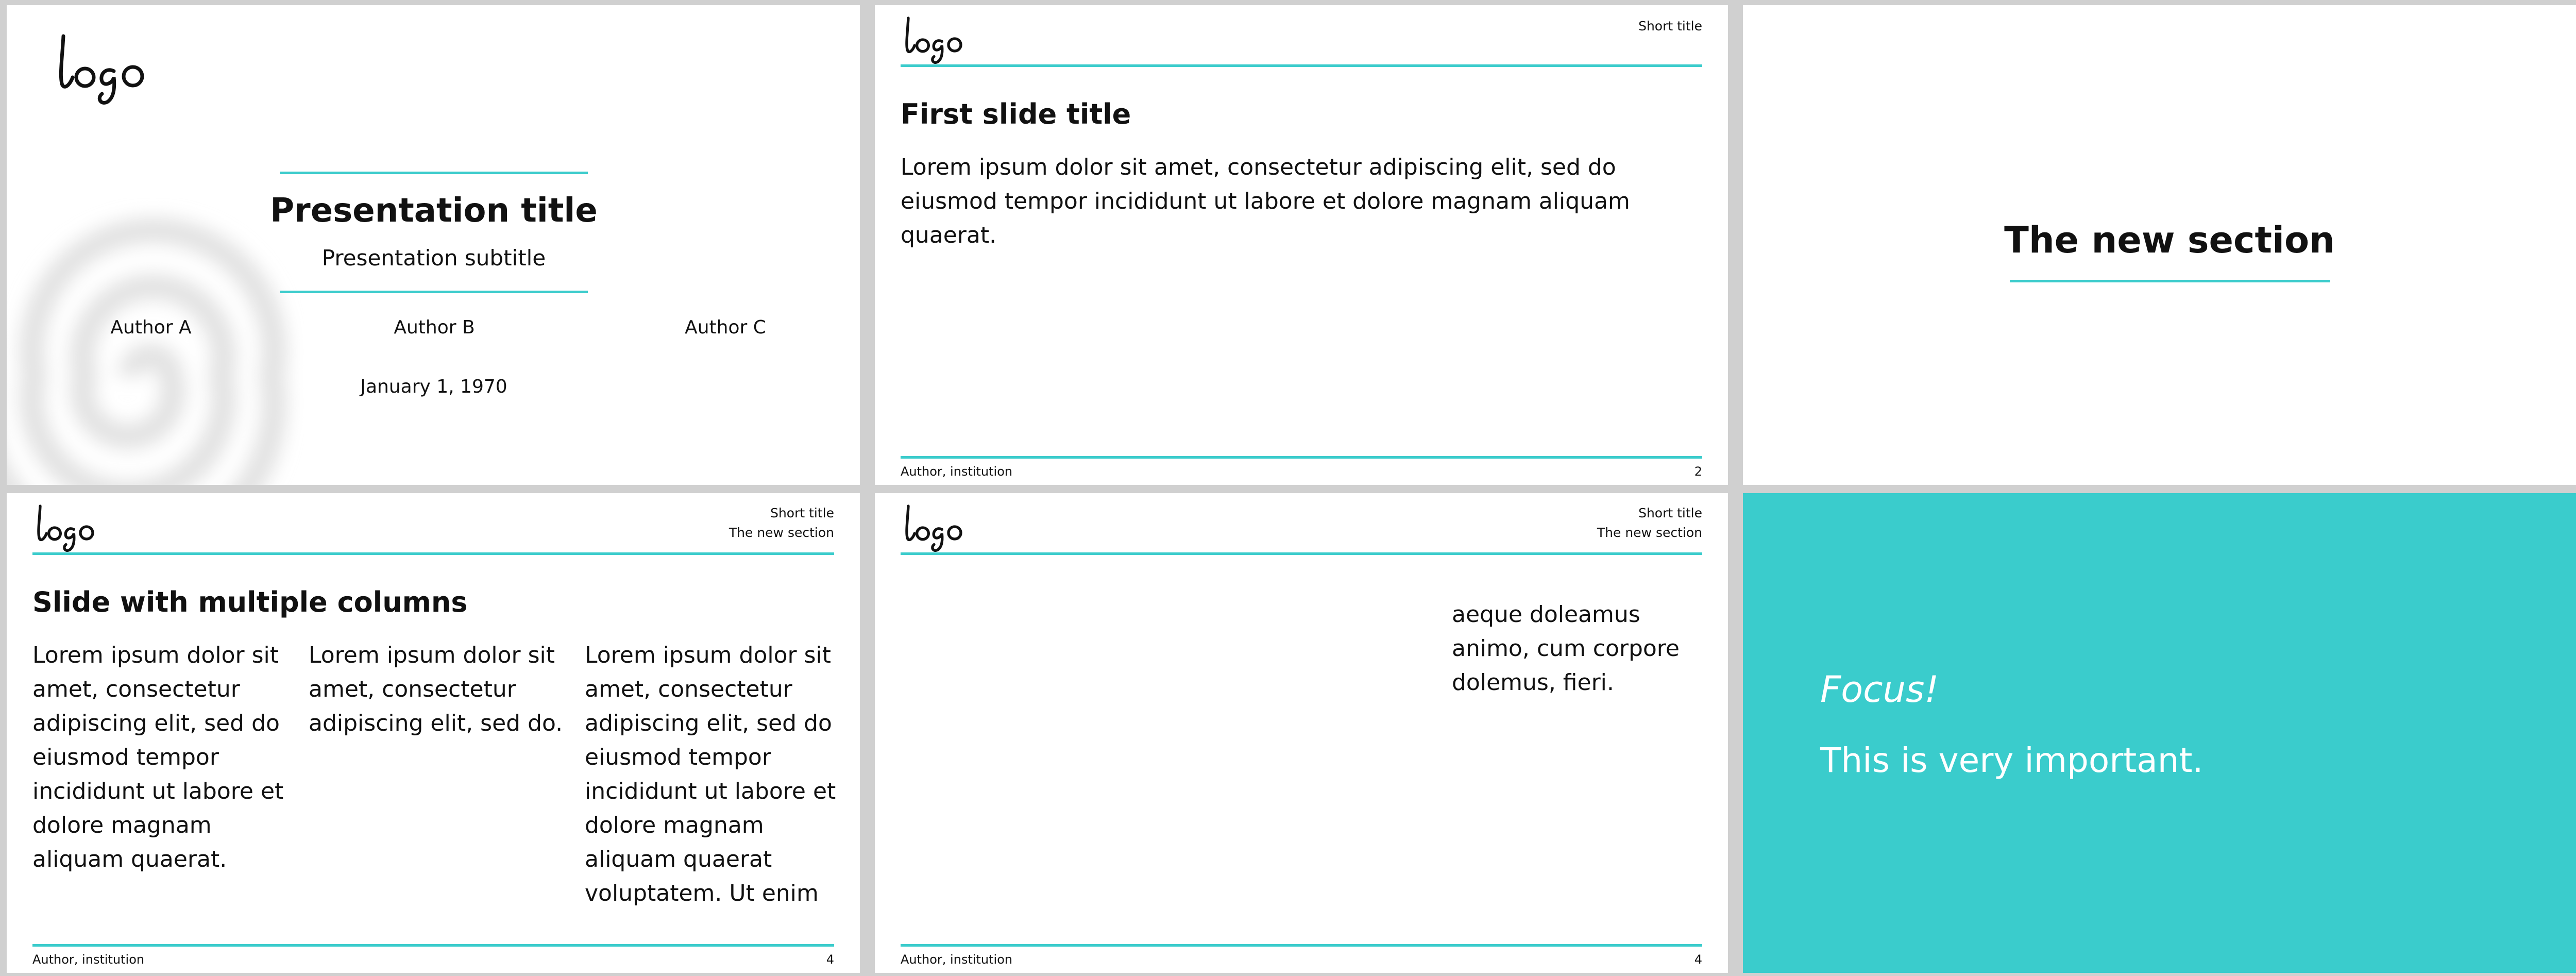 The image size is (2576, 976). I want to click on title-top-rule, so click(434, 173).